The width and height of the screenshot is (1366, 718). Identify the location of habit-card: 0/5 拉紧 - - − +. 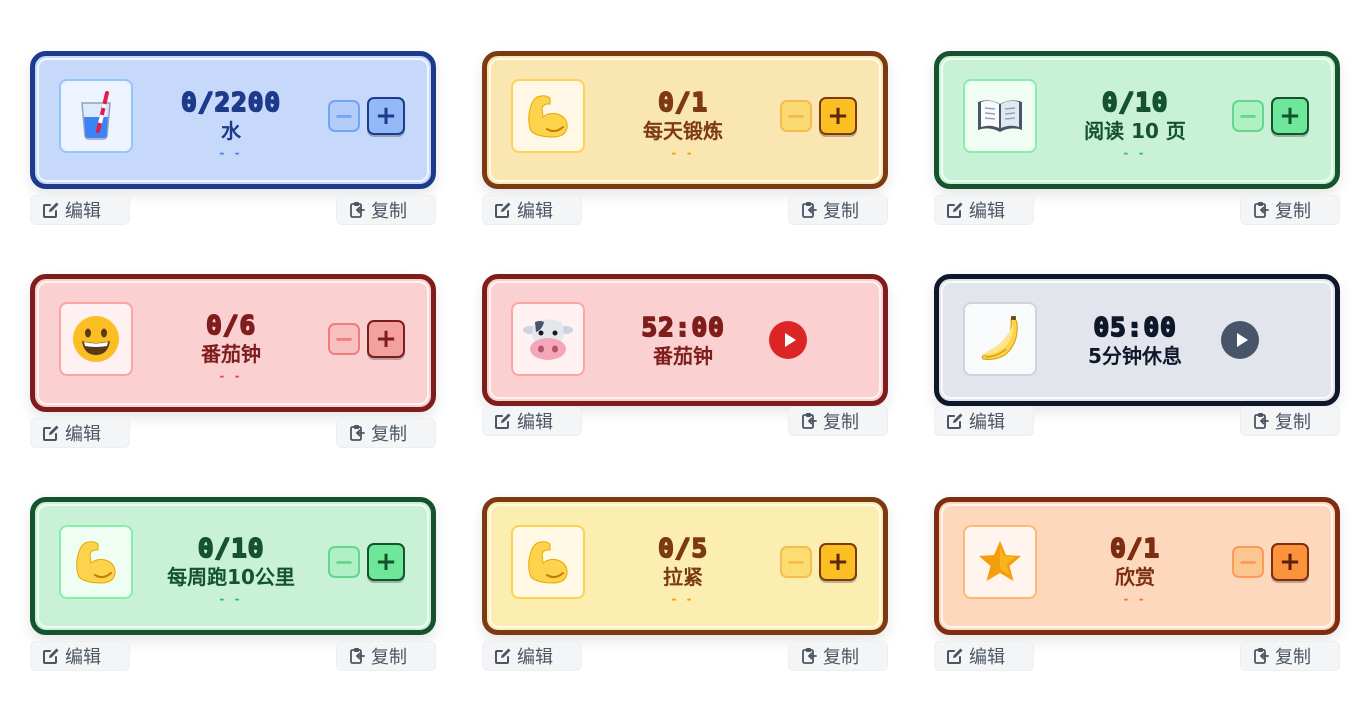
(685, 566).